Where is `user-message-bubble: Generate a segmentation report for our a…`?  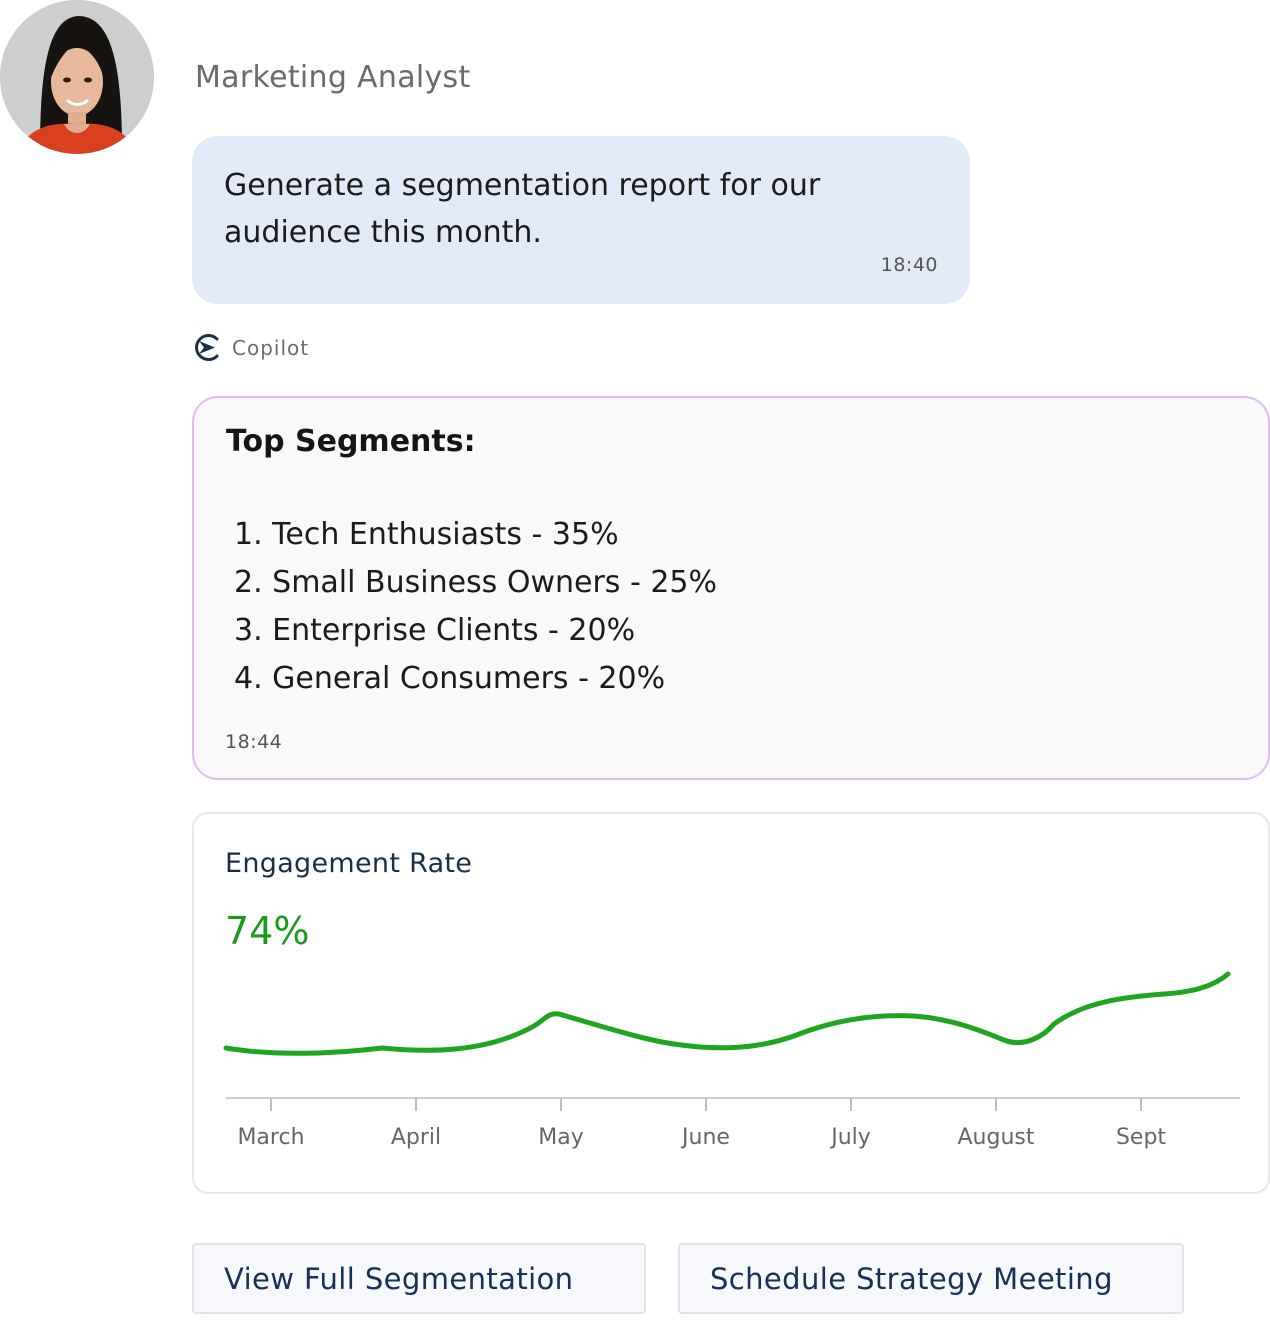 user-message-bubble: Generate a segmentation report for our a… is located at coordinates (581, 220).